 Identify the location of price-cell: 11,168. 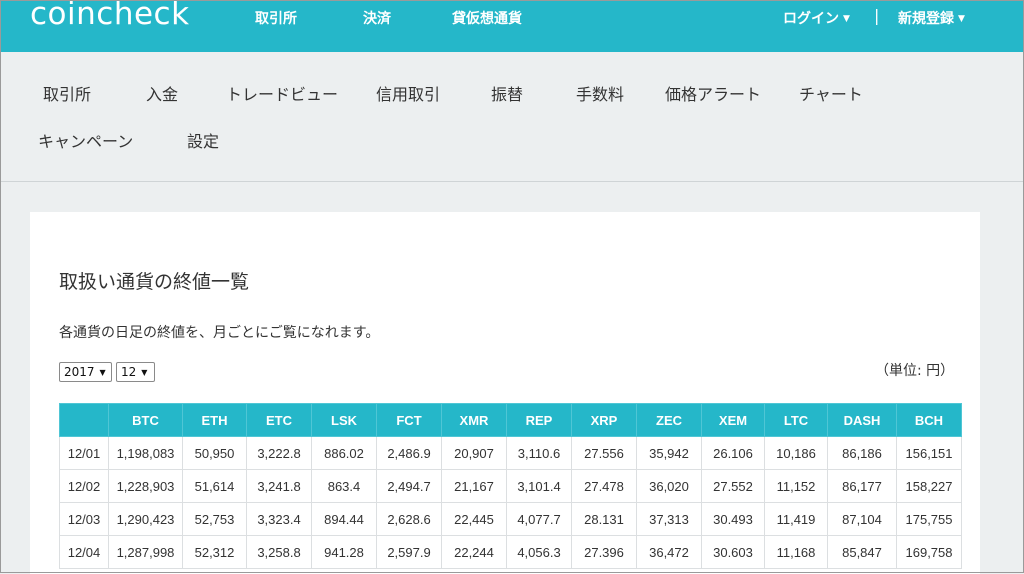
(796, 552).